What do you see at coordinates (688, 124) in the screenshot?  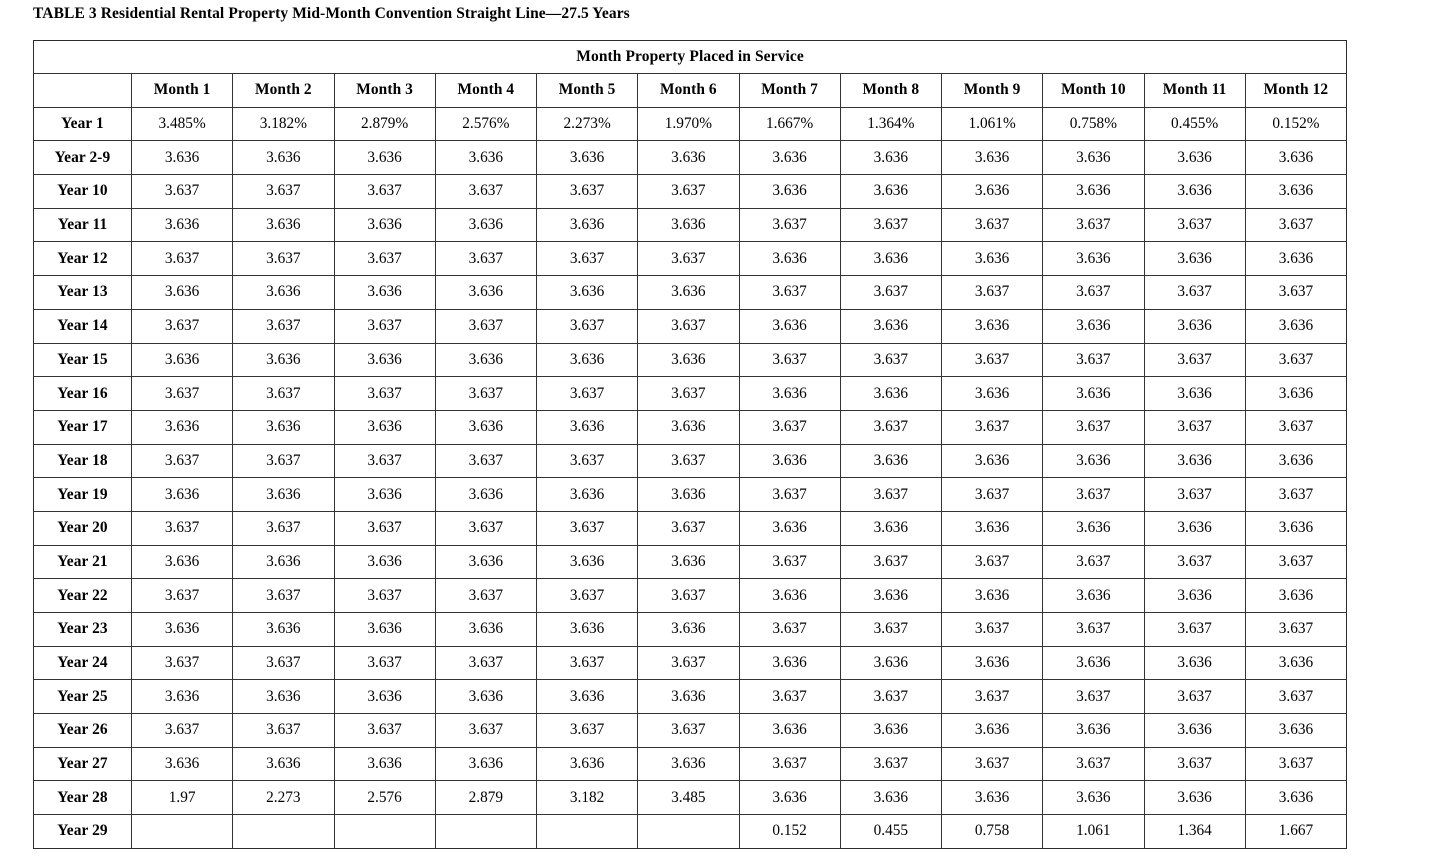 I see `table-cell: 1.970%` at bounding box center [688, 124].